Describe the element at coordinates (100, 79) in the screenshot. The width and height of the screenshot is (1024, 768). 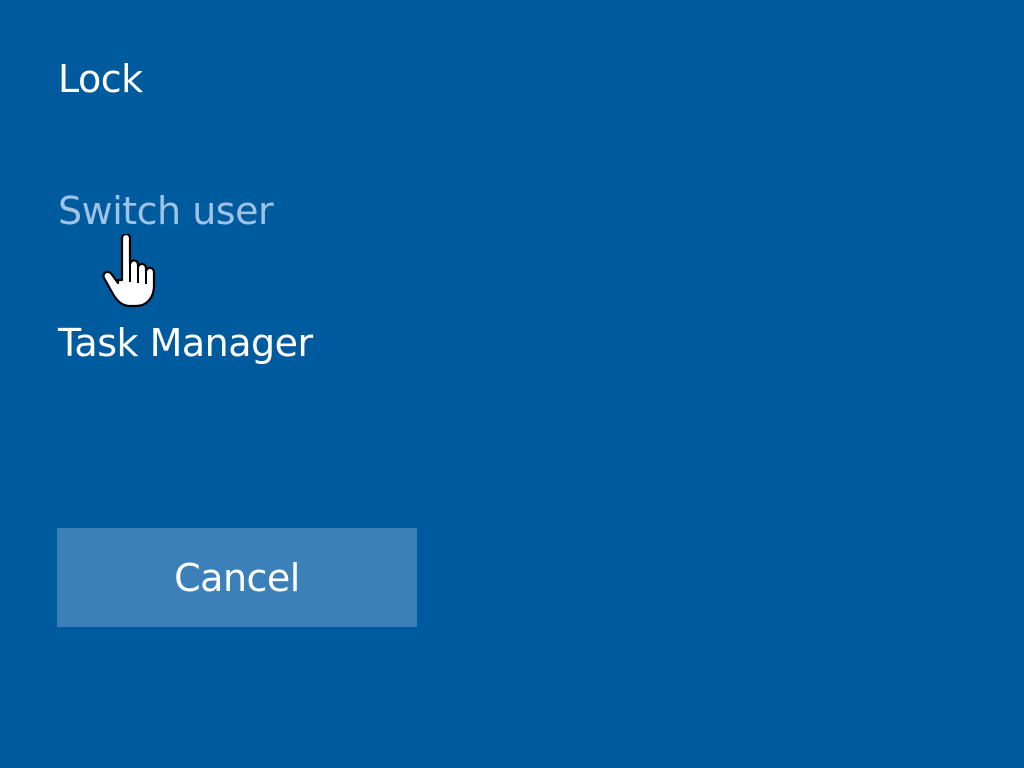
I see `lock-option: Lock` at that location.